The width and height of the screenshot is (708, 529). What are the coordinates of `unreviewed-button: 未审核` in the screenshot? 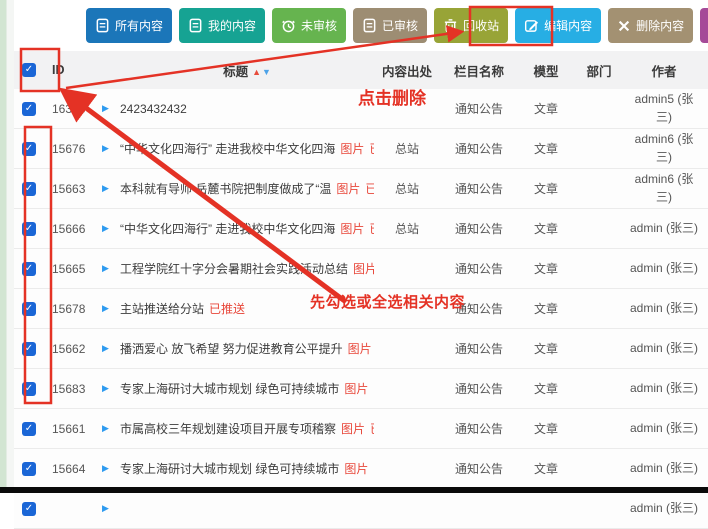 It's located at (309, 25).